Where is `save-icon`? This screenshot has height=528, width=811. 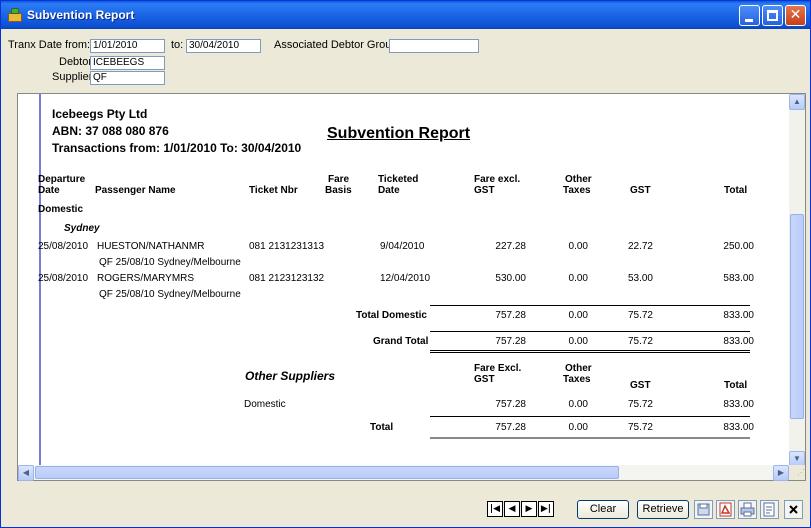 save-icon is located at coordinates (703, 509).